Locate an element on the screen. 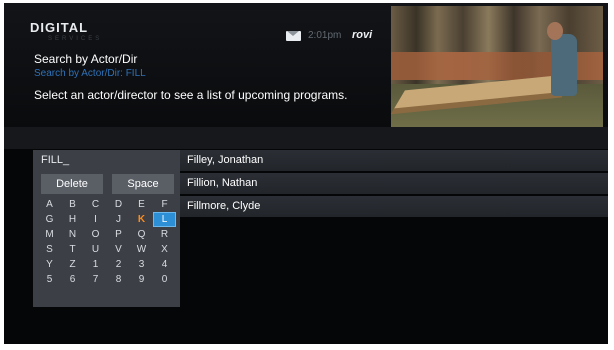 The width and height of the screenshot is (614, 350). keyboard-key: 6 is located at coordinates (72, 279).